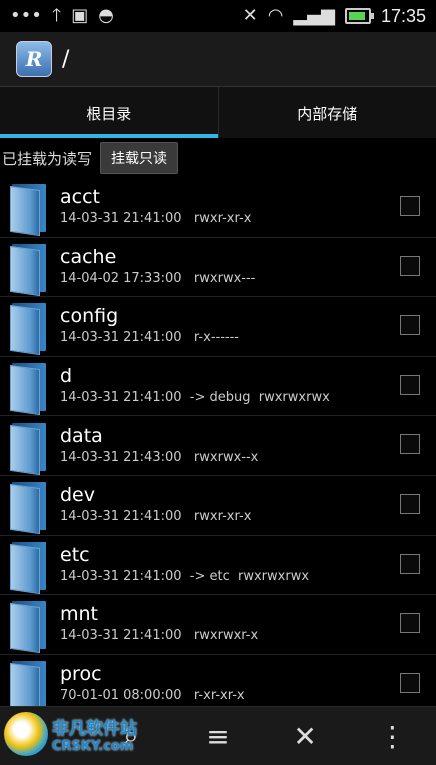  Describe the element at coordinates (218, 158) in the screenshot. I see `mount-bar: 已挂载为读写 挂载只读` at that location.